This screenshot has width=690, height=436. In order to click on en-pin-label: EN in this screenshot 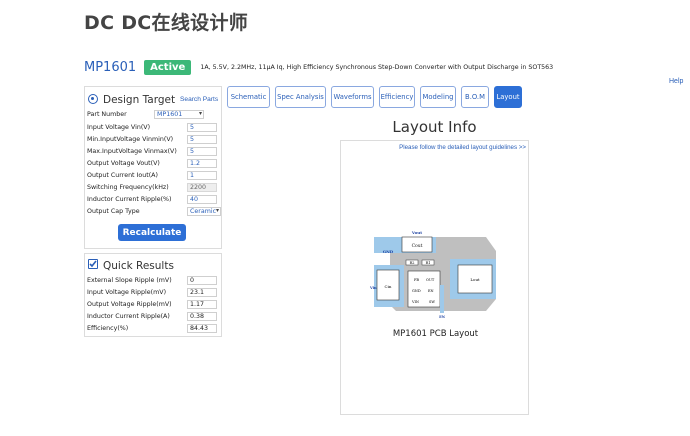, I will do `click(431, 291)`.